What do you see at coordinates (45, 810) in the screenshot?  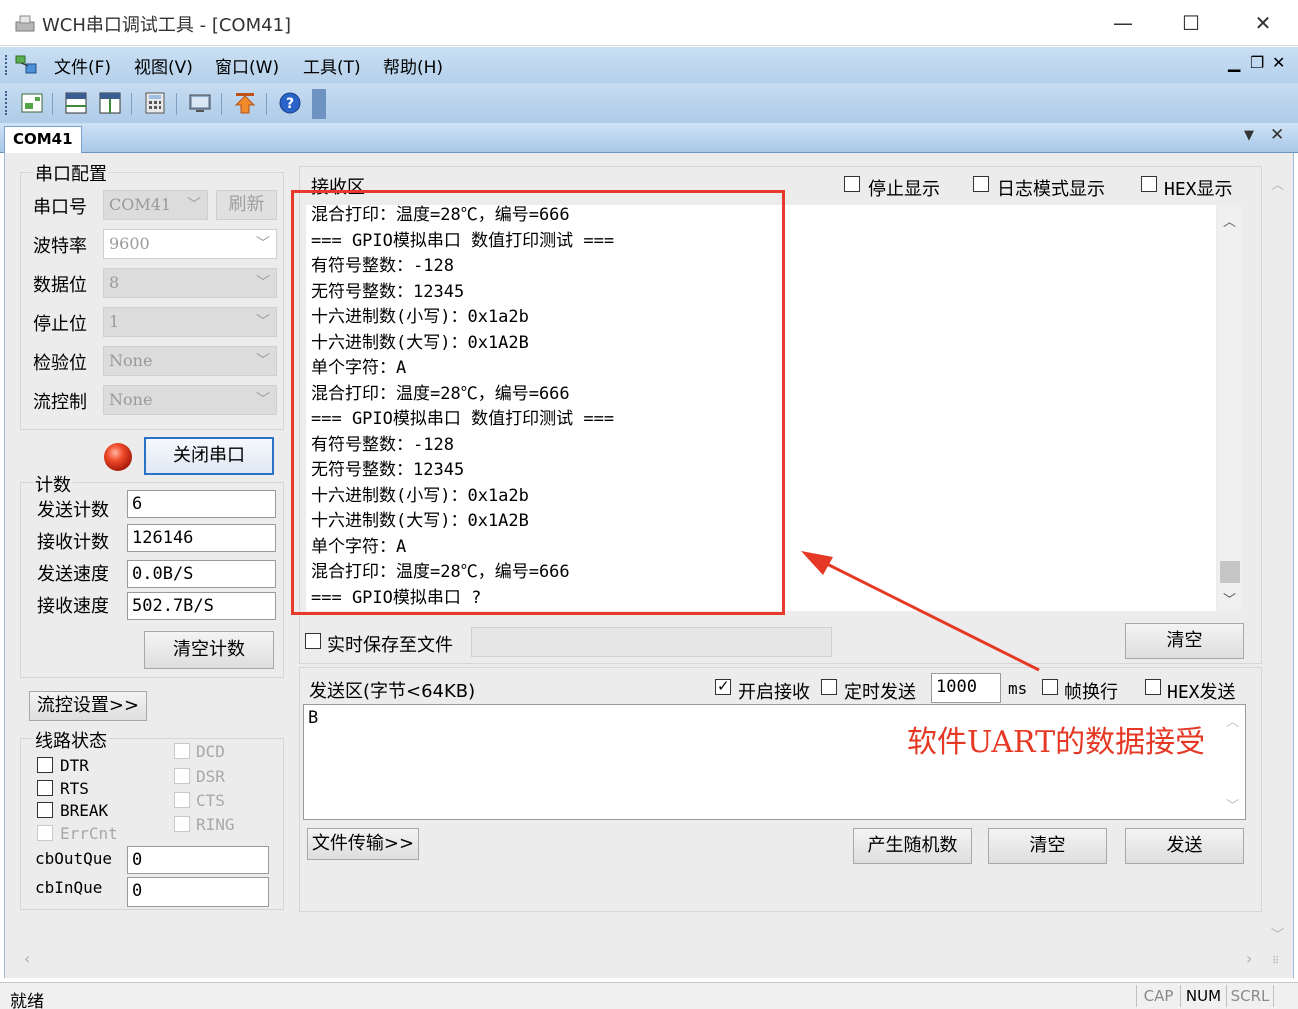 I see `break-checkbox` at bounding box center [45, 810].